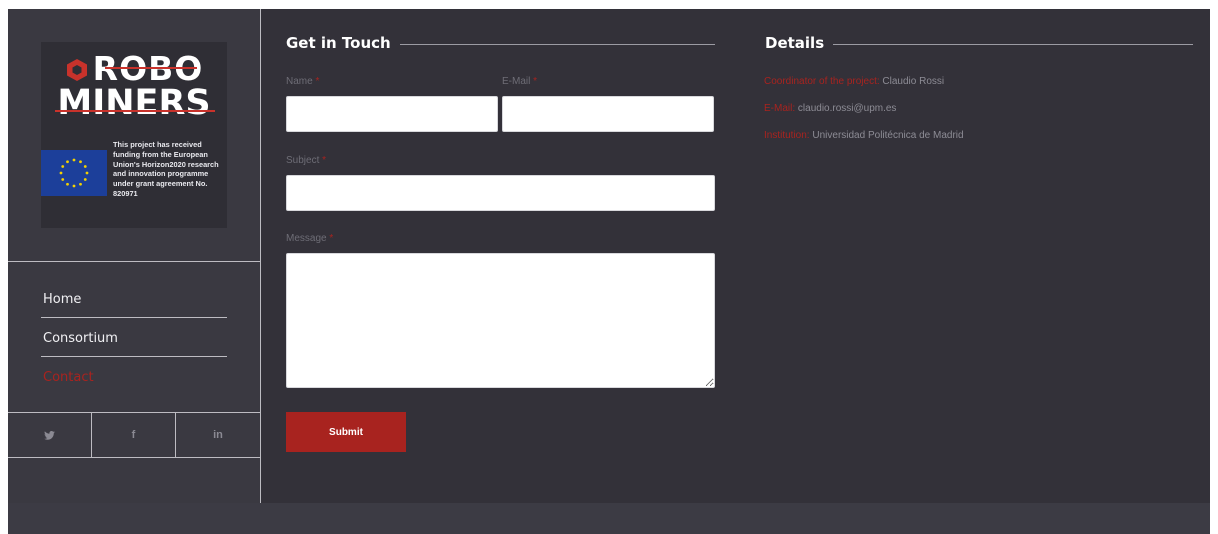 The image size is (1218, 534). What do you see at coordinates (500, 320) in the screenshot?
I see `message-field` at bounding box center [500, 320].